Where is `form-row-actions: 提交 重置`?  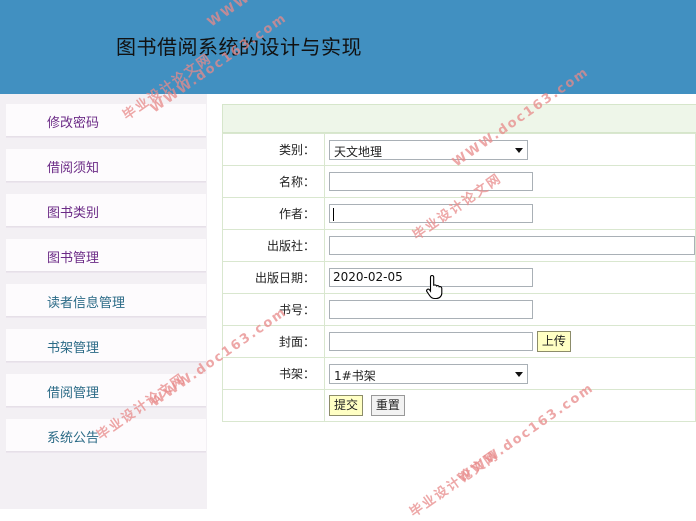 form-row-actions: 提交 重置 is located at coordinates (459, 405).